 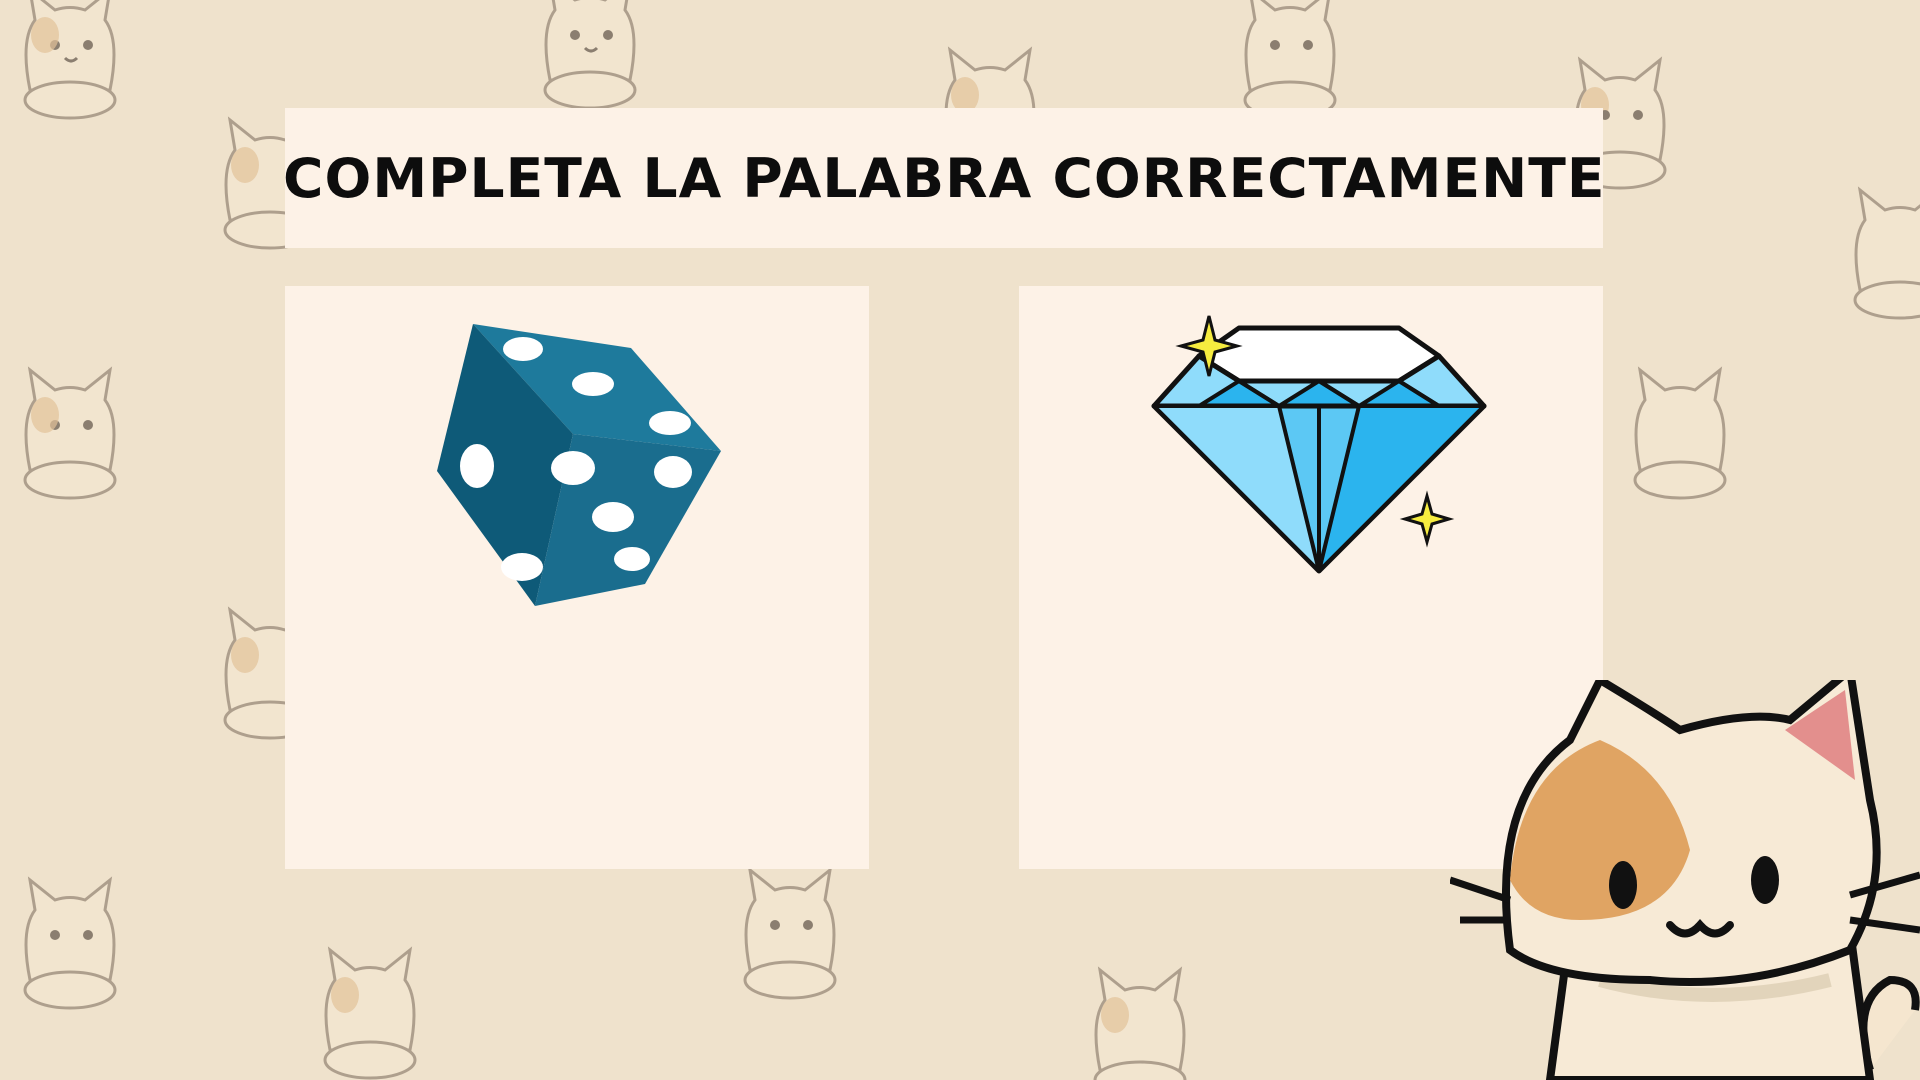 I want to click on dice-icon, so click(x=579, y=465).